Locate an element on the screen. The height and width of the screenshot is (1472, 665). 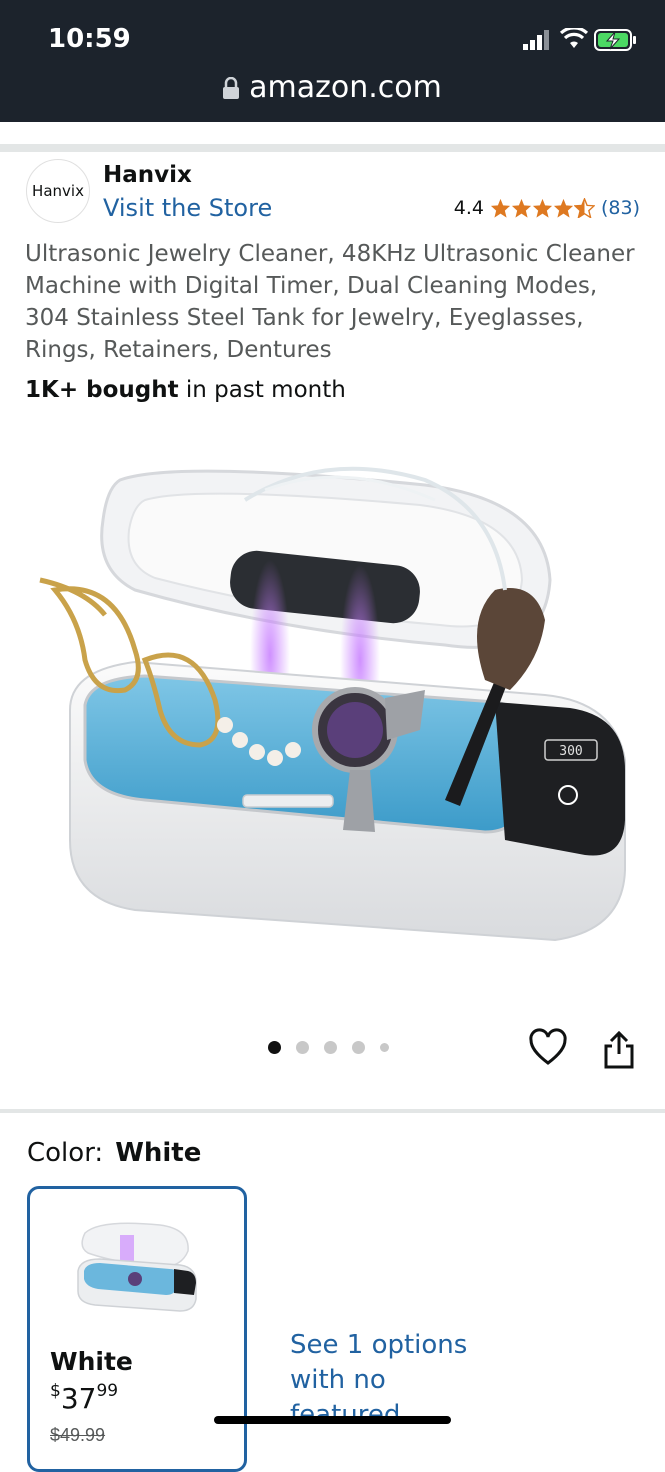
rating-value: 4.4 is located at coordinates (468, 208).